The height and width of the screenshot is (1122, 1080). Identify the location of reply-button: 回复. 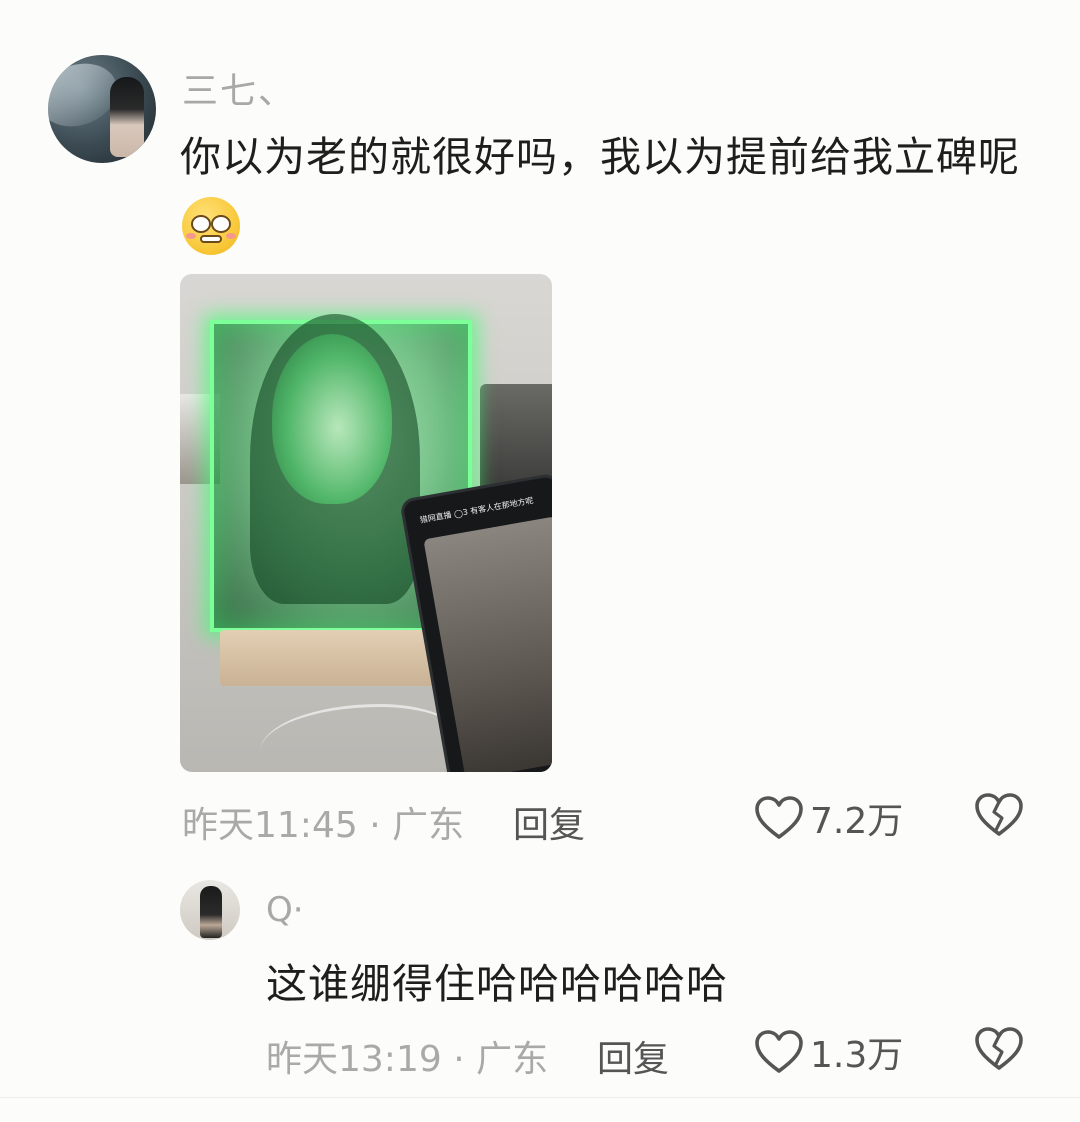
(549, 822).